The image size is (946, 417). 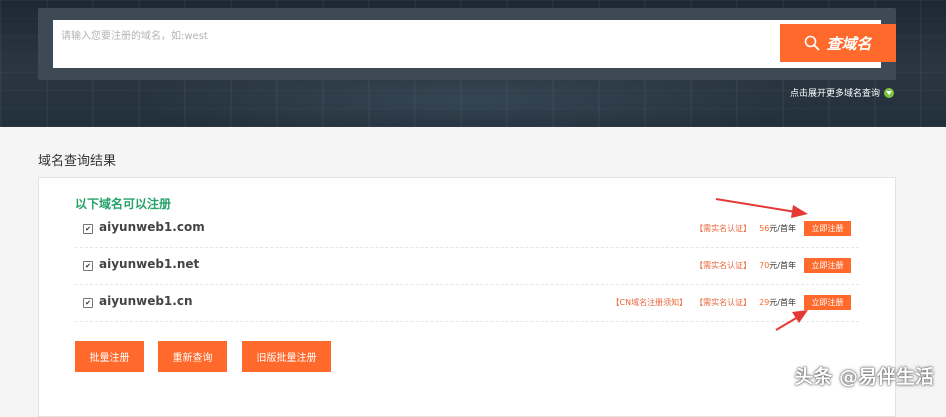 I want to click on row-actions: 【需实名认证】 70元/首年 立即注册, so click(x=773, y=265).